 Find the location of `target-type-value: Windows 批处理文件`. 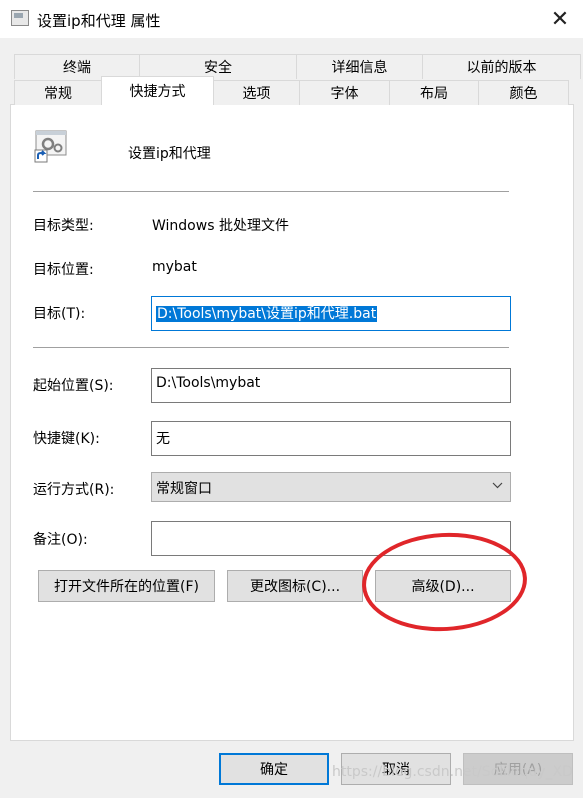

target-type-value: Windows 批处理文件 is located at coordinates (220, 226).